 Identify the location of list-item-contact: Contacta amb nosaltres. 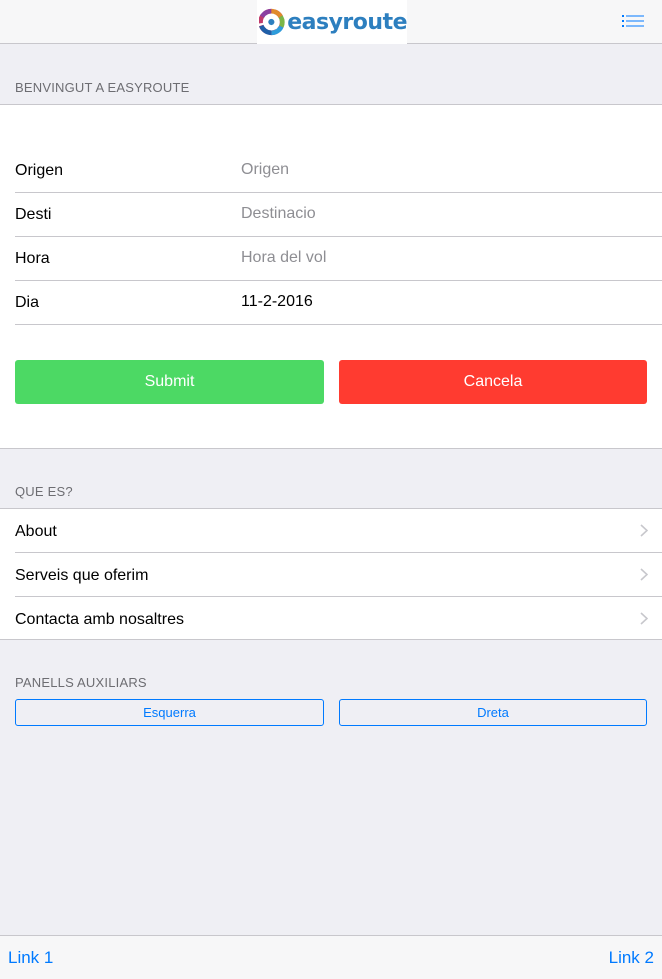
(338, 619).